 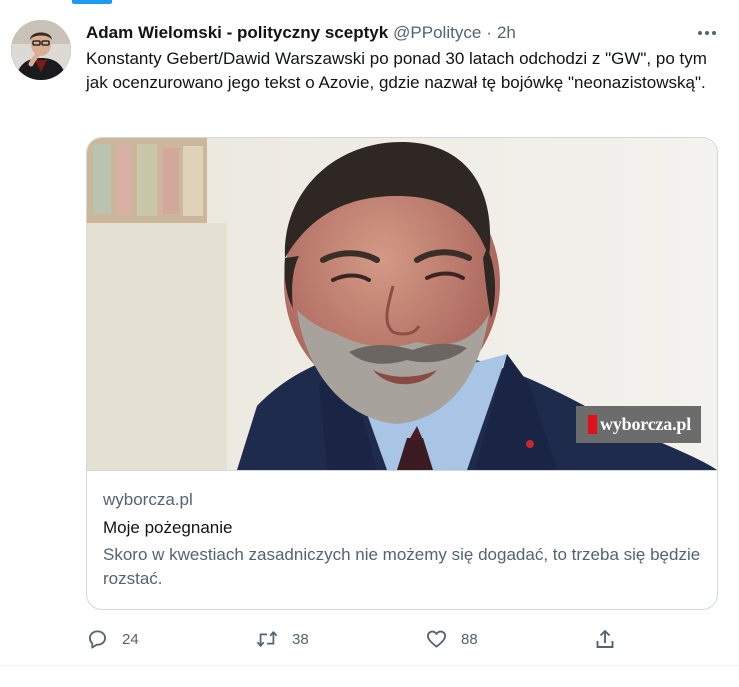 What do you see at coordinates (506, 33) in the screenshot?
I see `timestamp: 2h` at bounding box center [506, 33].